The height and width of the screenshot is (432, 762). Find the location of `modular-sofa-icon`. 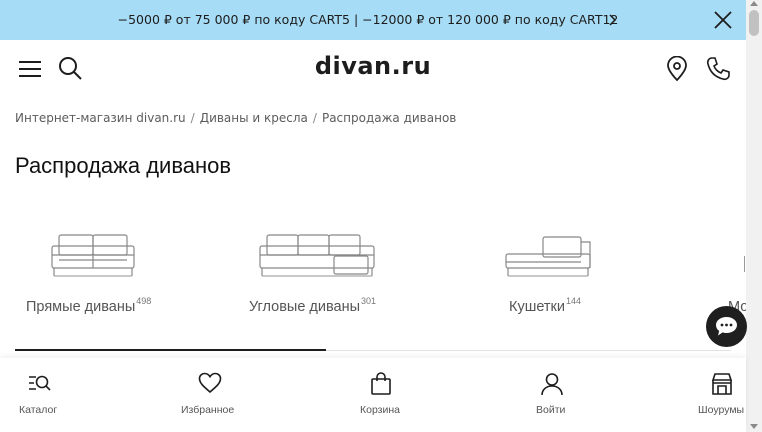

modular-sofa-icon is located at coordinates (745, 264).